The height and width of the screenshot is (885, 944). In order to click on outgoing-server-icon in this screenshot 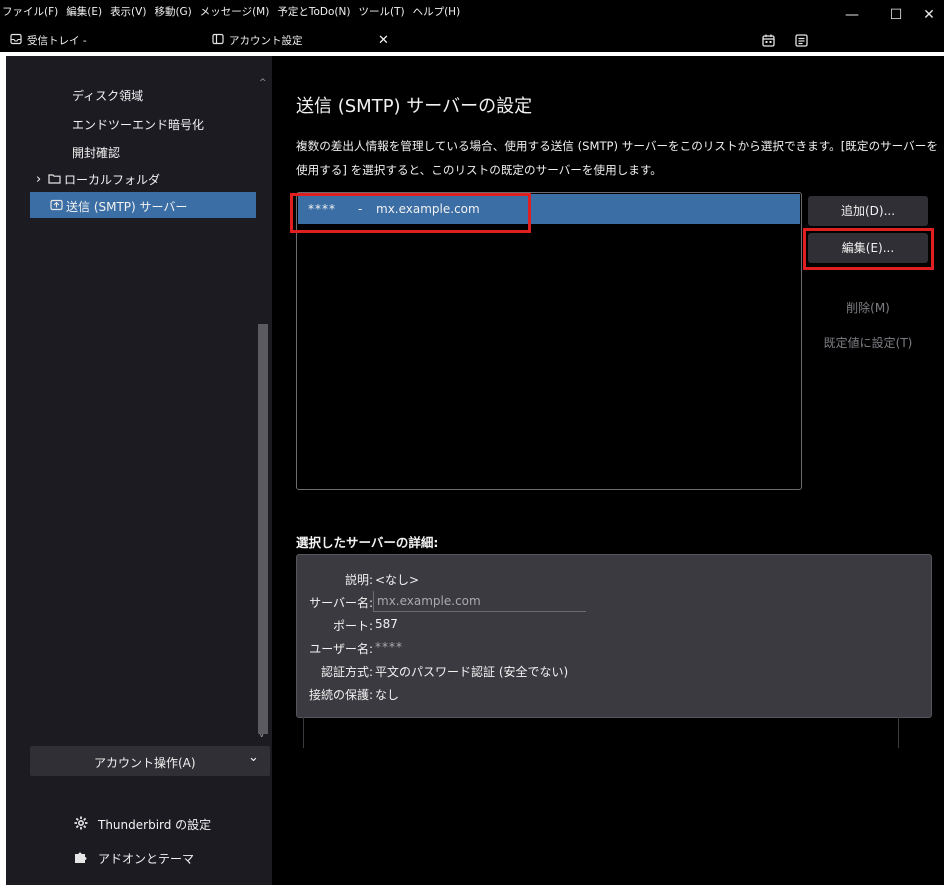, I will do `click(56, 206)`.